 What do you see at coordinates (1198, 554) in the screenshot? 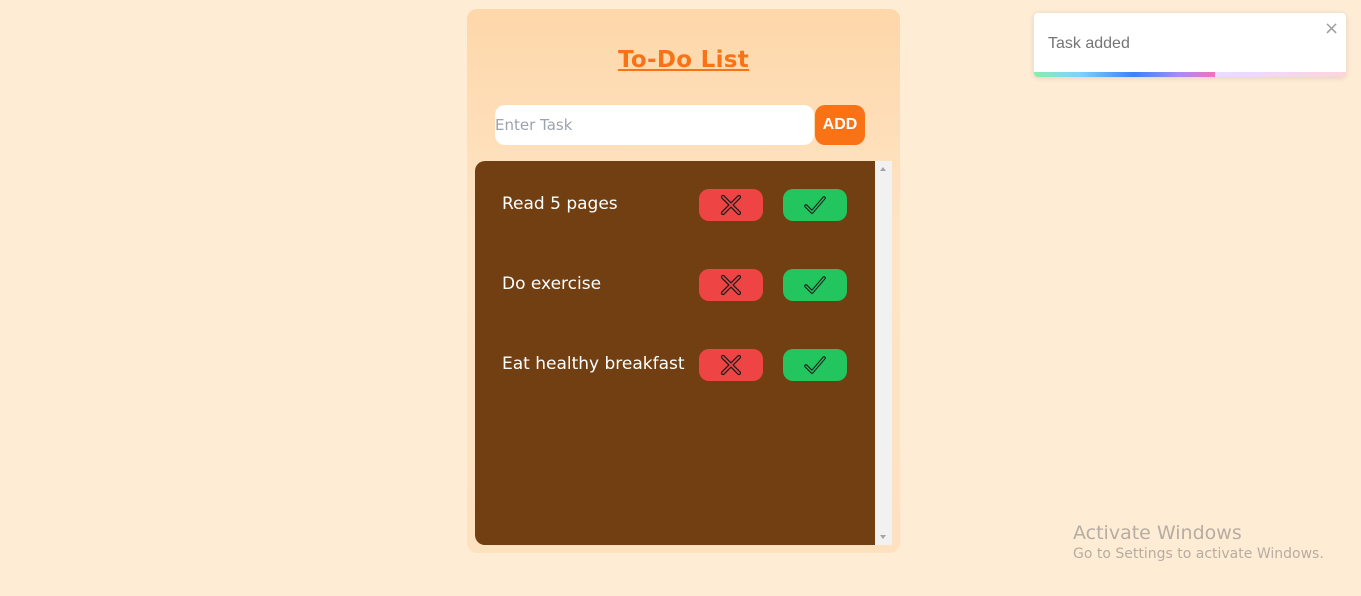
I see `watermark-subtitle: Go to Settings to activate Windows.` at bounding box center [1198, 554].